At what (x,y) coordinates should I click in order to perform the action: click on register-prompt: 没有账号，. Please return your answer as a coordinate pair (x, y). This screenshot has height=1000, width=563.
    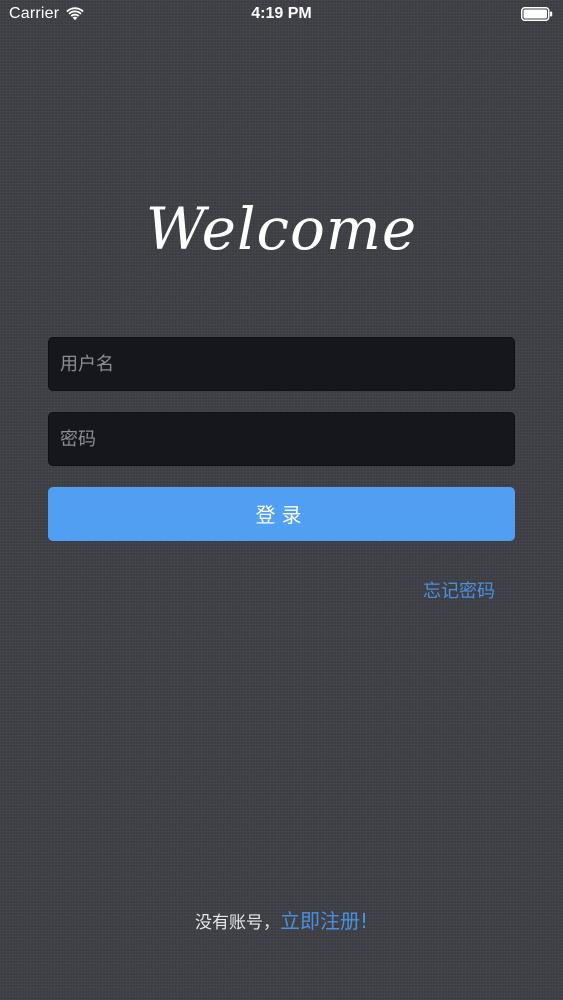
    Looking at the image, I should click on (237, 923).